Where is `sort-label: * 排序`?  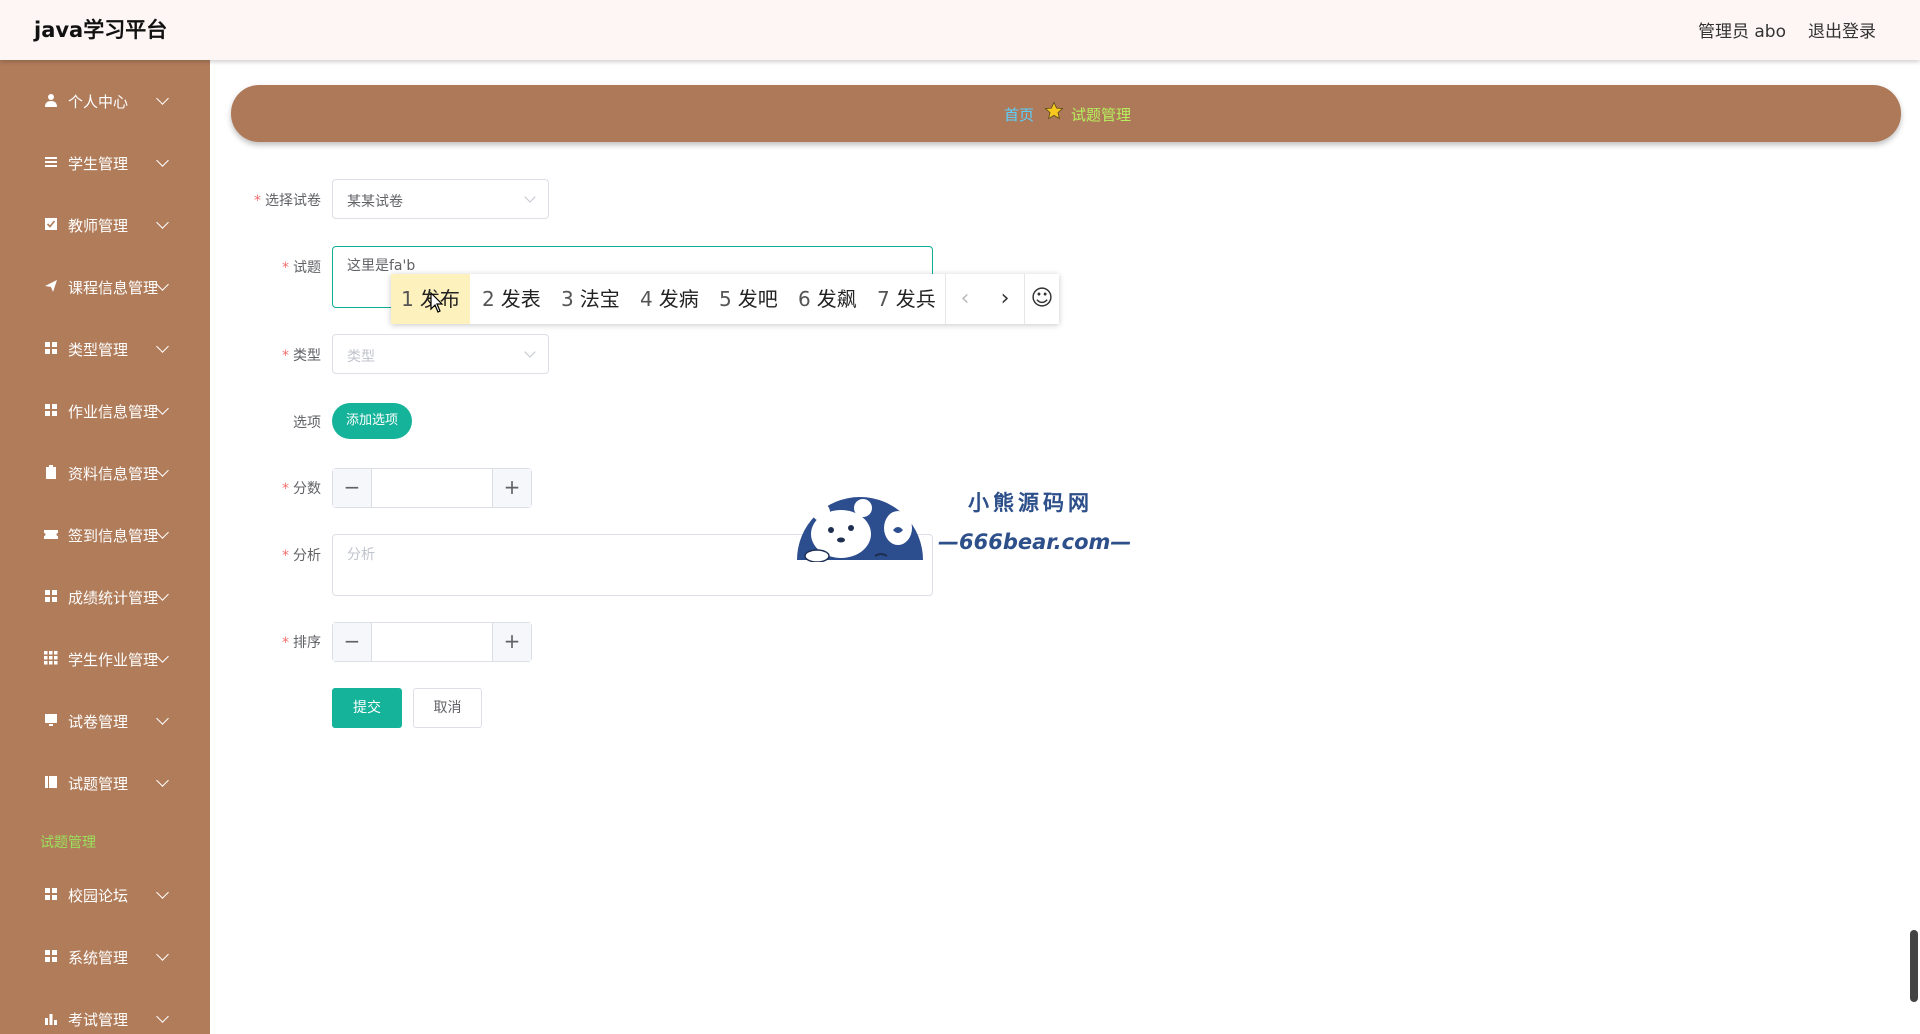
sort-label: * 排序 is located at coordinates (301, 643).